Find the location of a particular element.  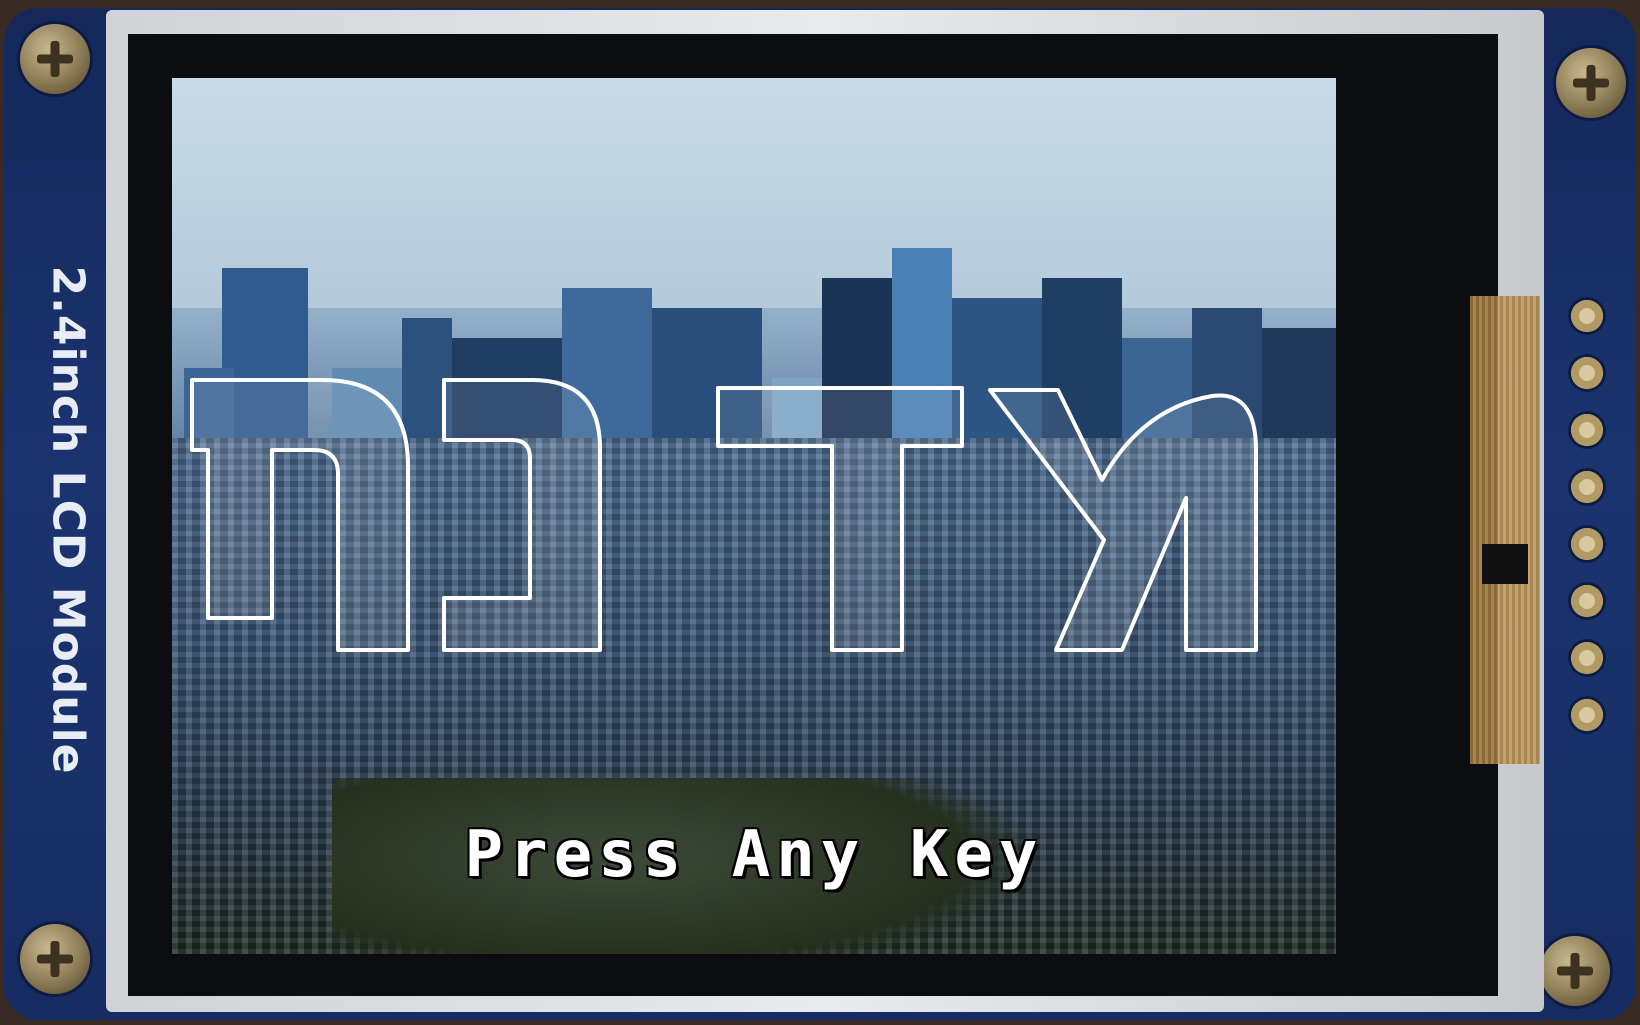

header-pins is located at coordinates (1587, 528).